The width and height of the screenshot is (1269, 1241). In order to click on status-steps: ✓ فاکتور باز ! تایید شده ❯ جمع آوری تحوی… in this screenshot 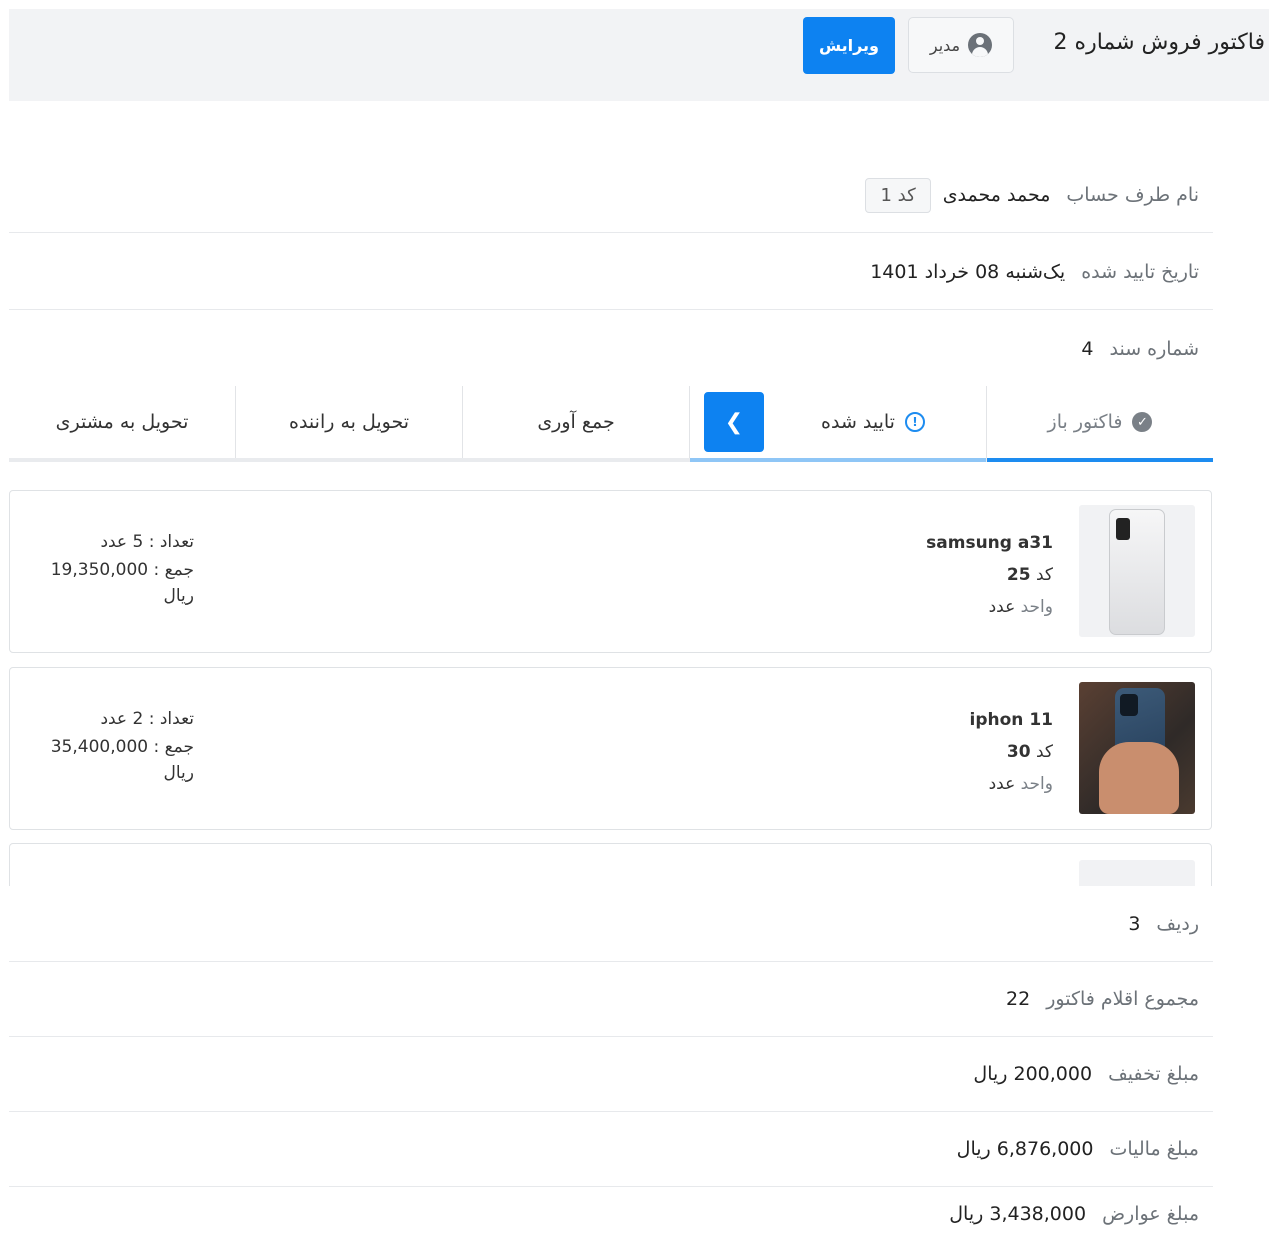, I will do `click(611, 424)`.